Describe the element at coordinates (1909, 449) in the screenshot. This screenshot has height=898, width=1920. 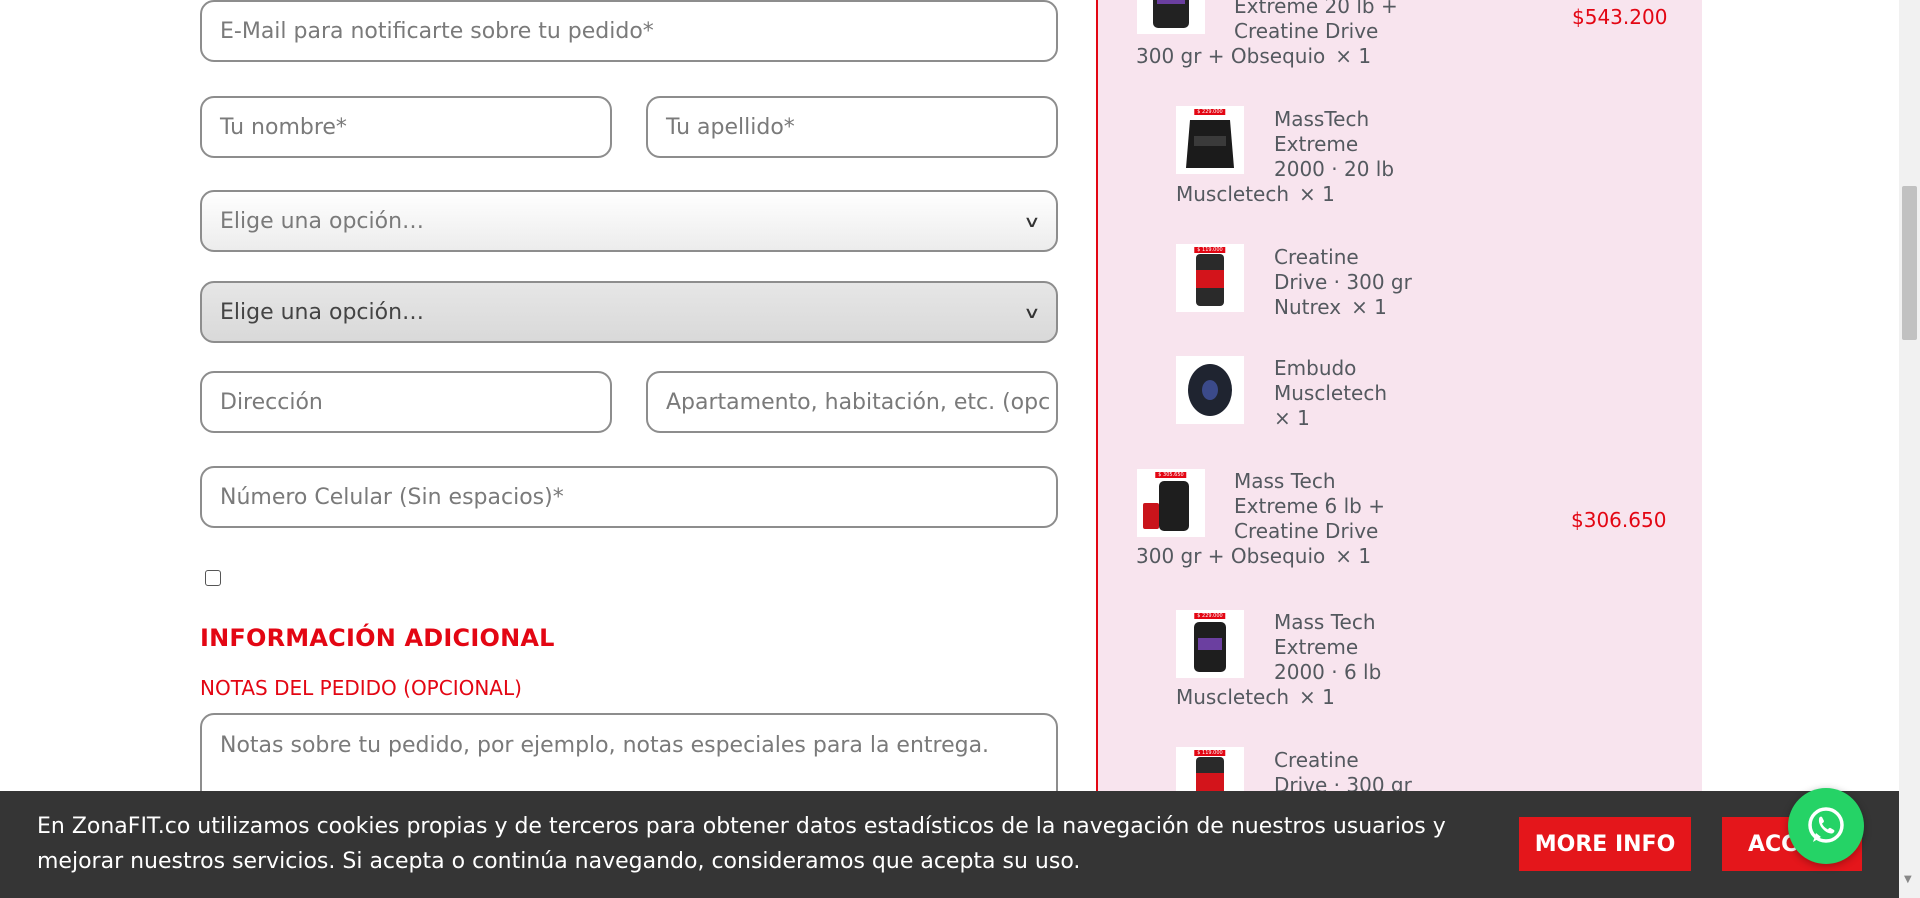
I see `page-scrollbar` at that location.